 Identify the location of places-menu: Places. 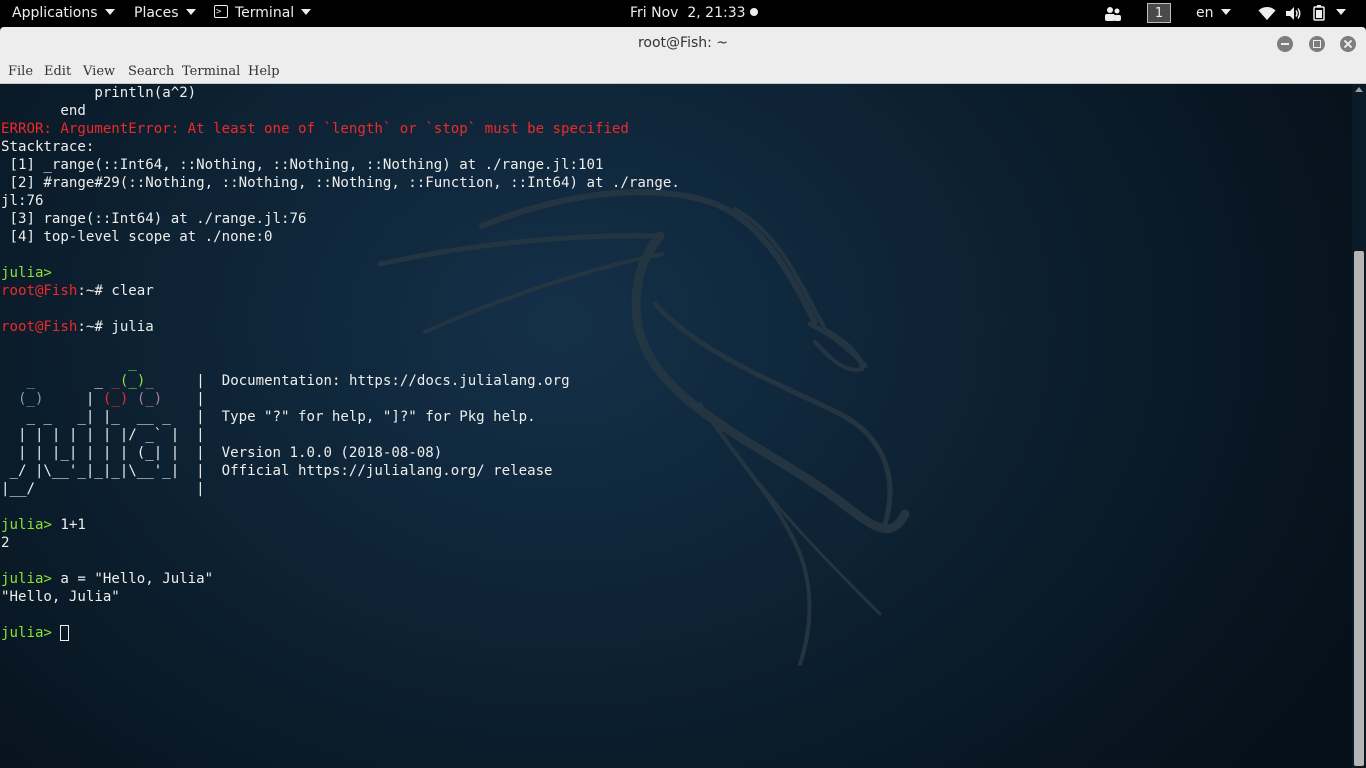
(165, 13).